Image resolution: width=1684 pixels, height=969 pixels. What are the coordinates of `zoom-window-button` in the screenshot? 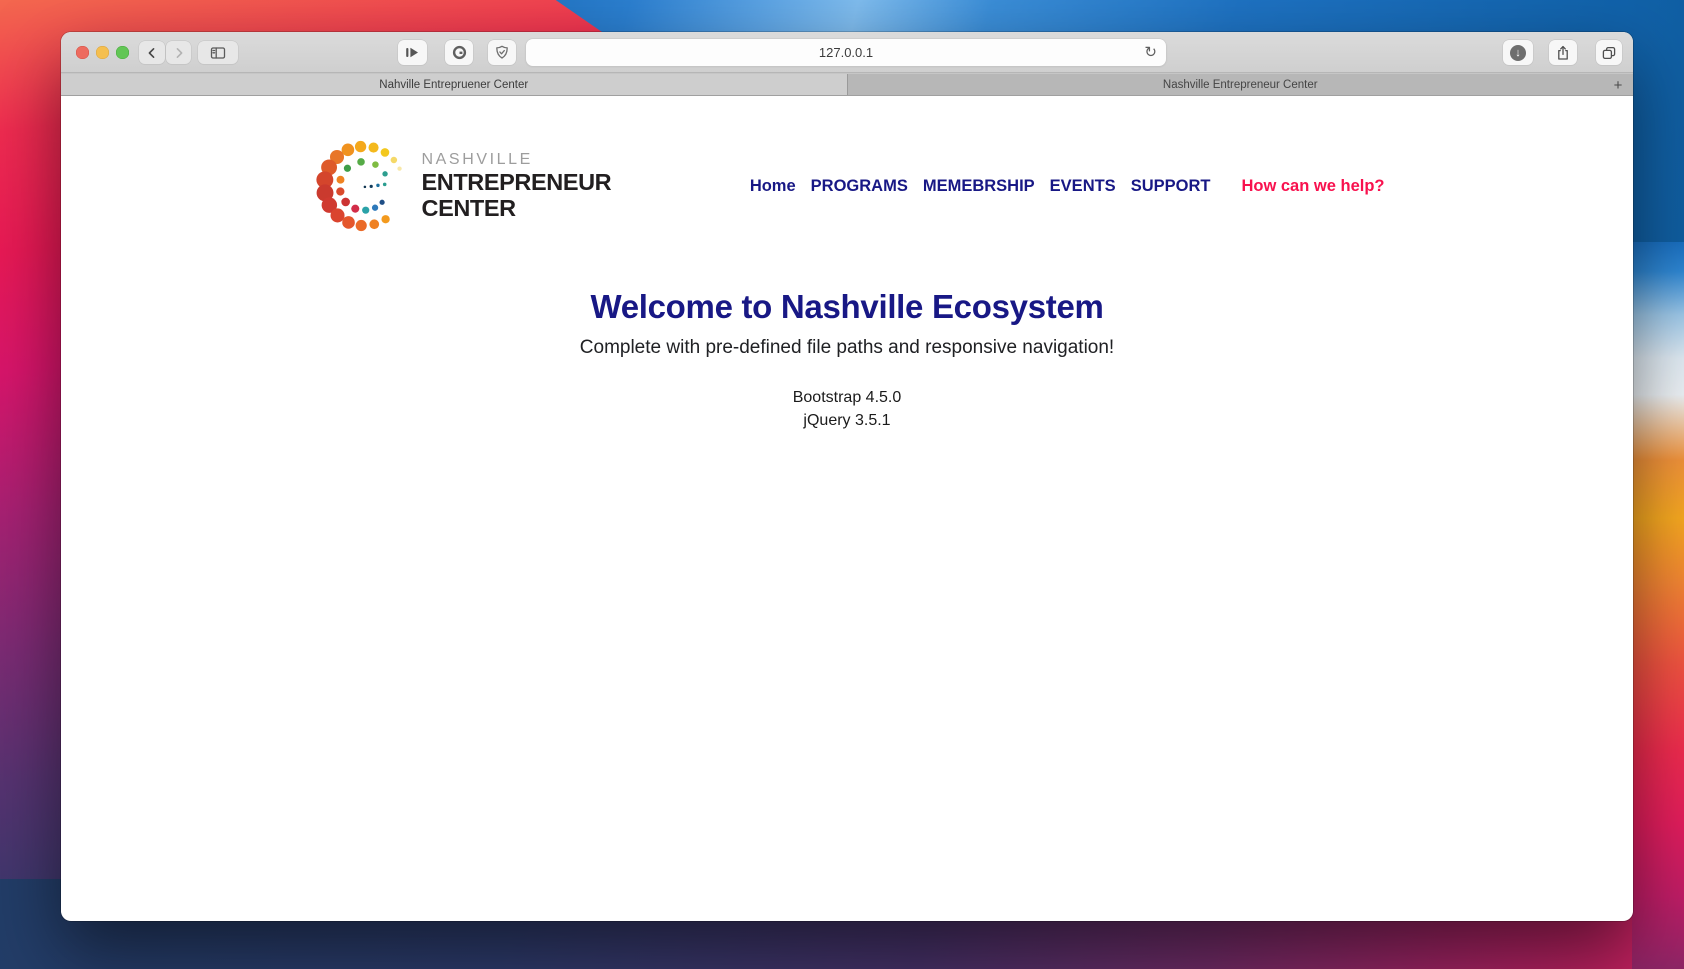 It's located at (122, 52).